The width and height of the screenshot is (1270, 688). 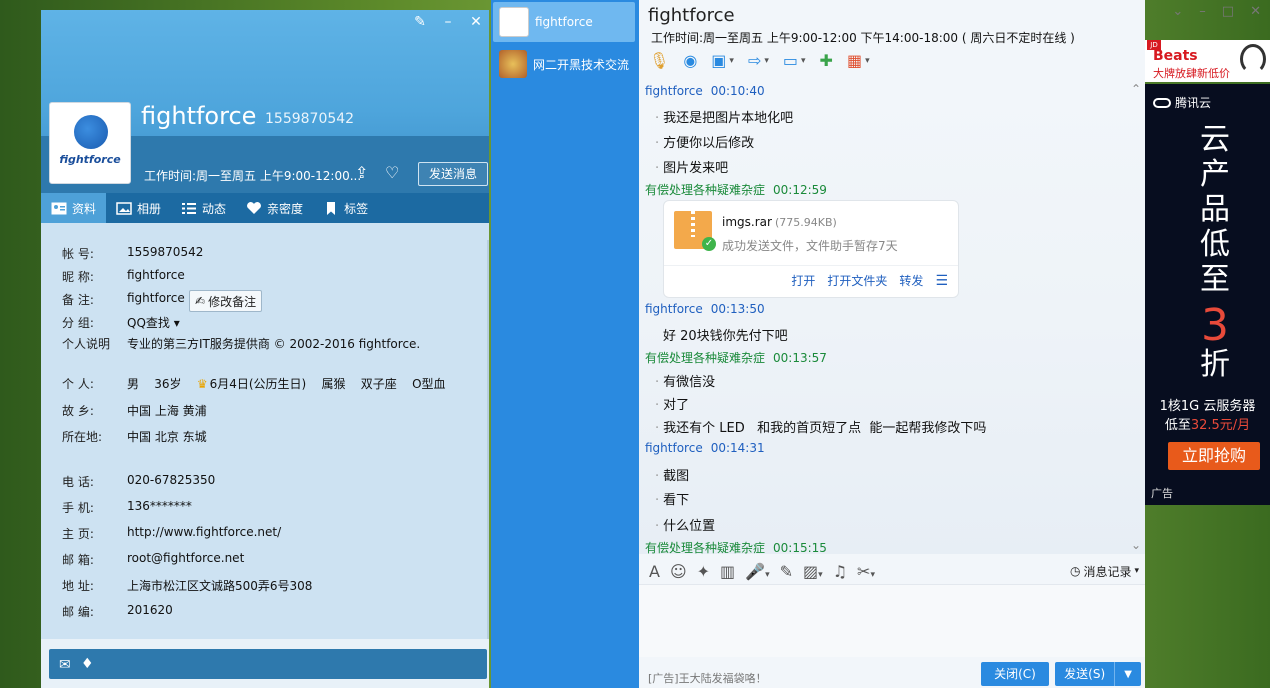 I want to click on emoji-icon: ☺, so click(x=678, y=571).